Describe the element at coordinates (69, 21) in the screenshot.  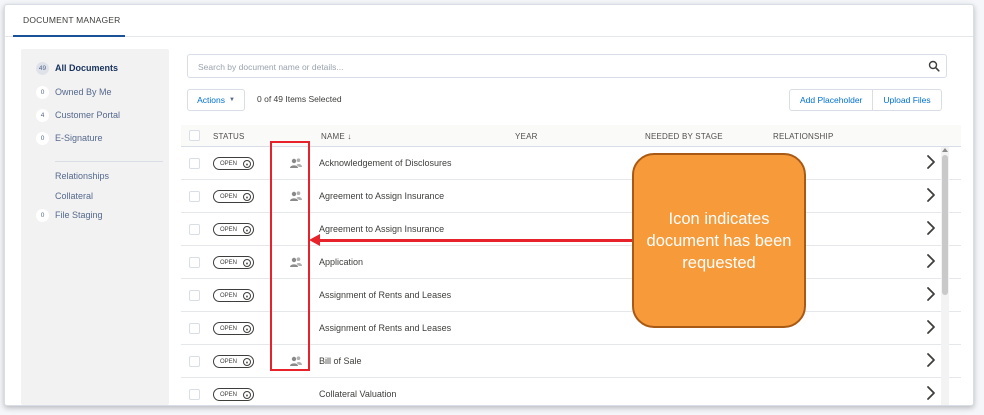
I see `tab-document-manager: DOCUMENT MANAGER` at that location.